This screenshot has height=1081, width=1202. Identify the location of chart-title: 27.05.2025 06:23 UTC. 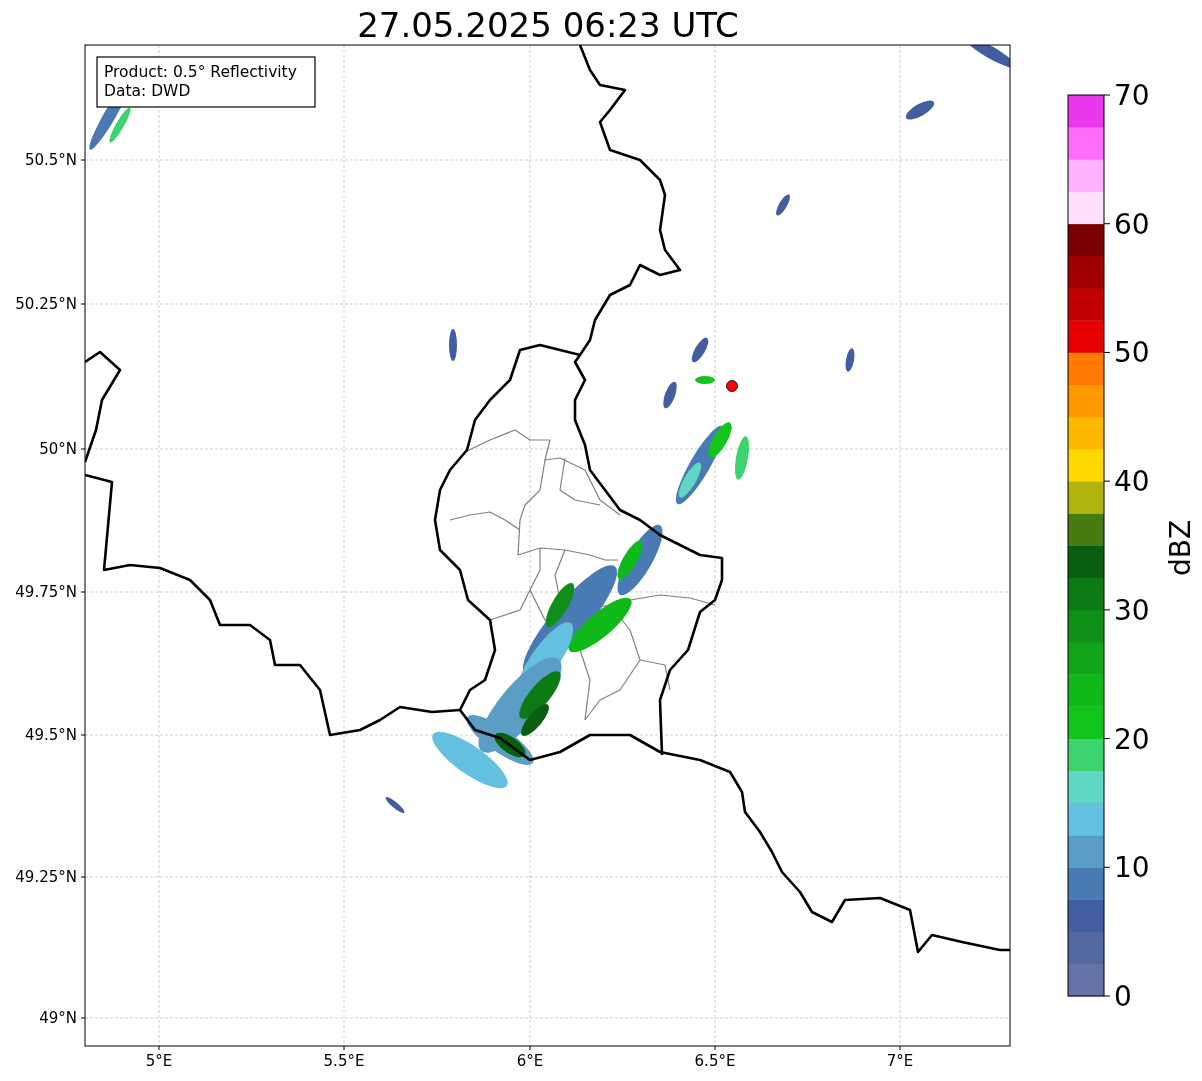
(548, 25).